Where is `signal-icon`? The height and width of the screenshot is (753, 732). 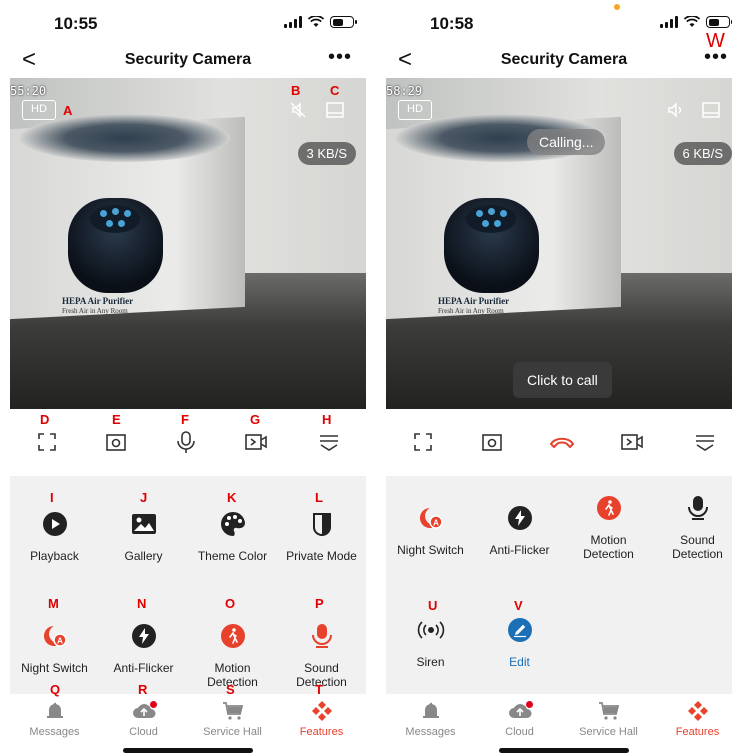
signal-icon is located at coordinates (669, 22).